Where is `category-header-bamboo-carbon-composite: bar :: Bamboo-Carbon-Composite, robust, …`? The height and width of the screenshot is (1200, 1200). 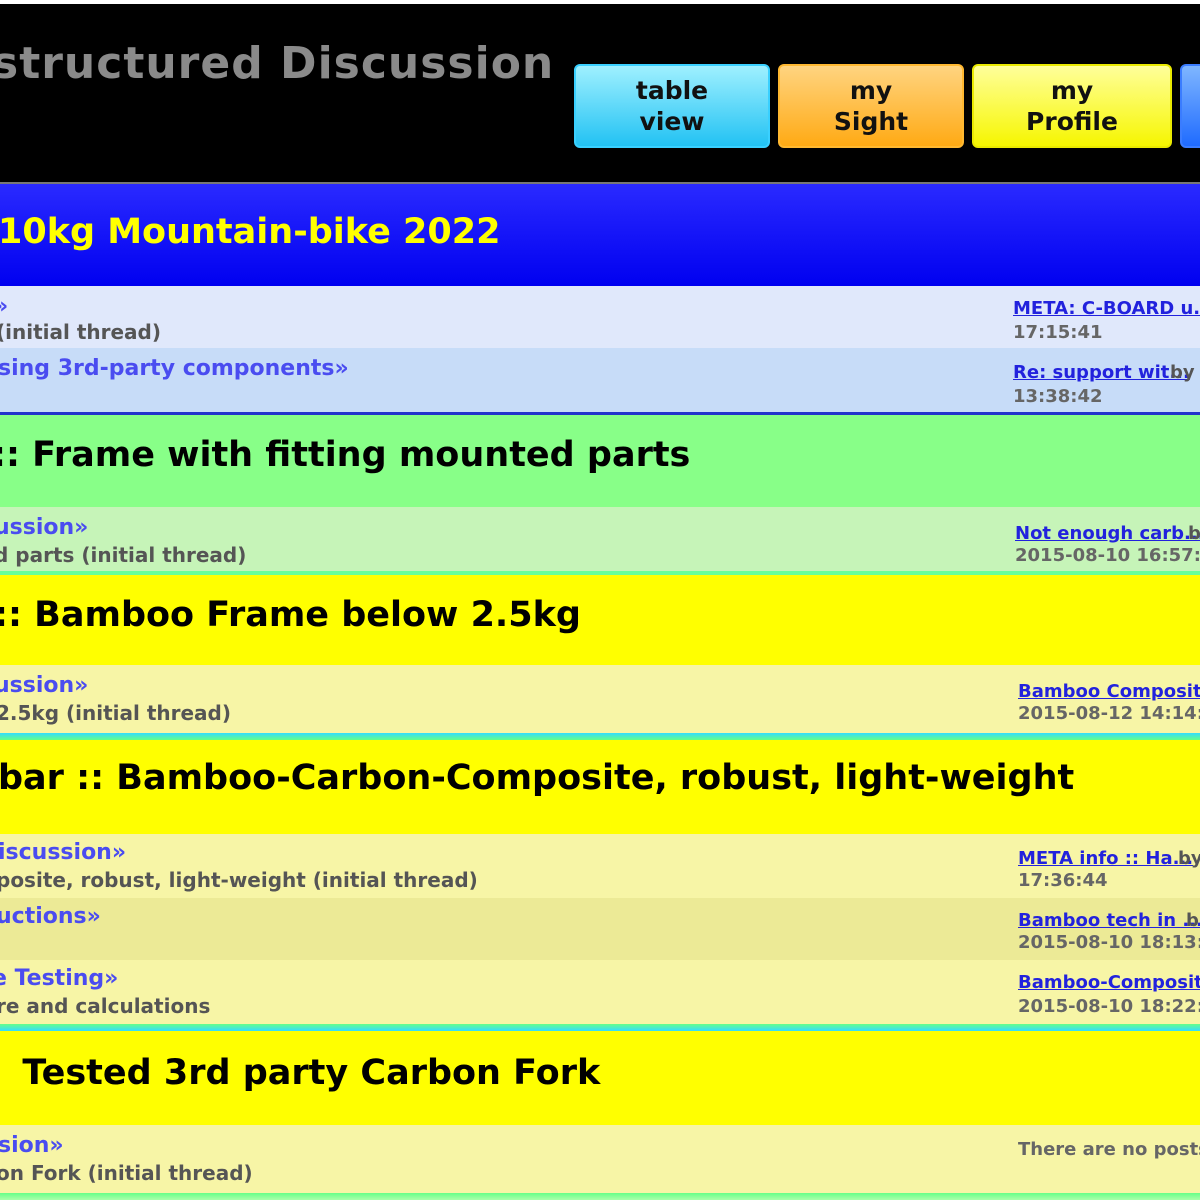 category-header-bamboo-carbon-composite: bar :: Bamboo-Carbon-Composite, robust, … is located at coordinates (600, 787).